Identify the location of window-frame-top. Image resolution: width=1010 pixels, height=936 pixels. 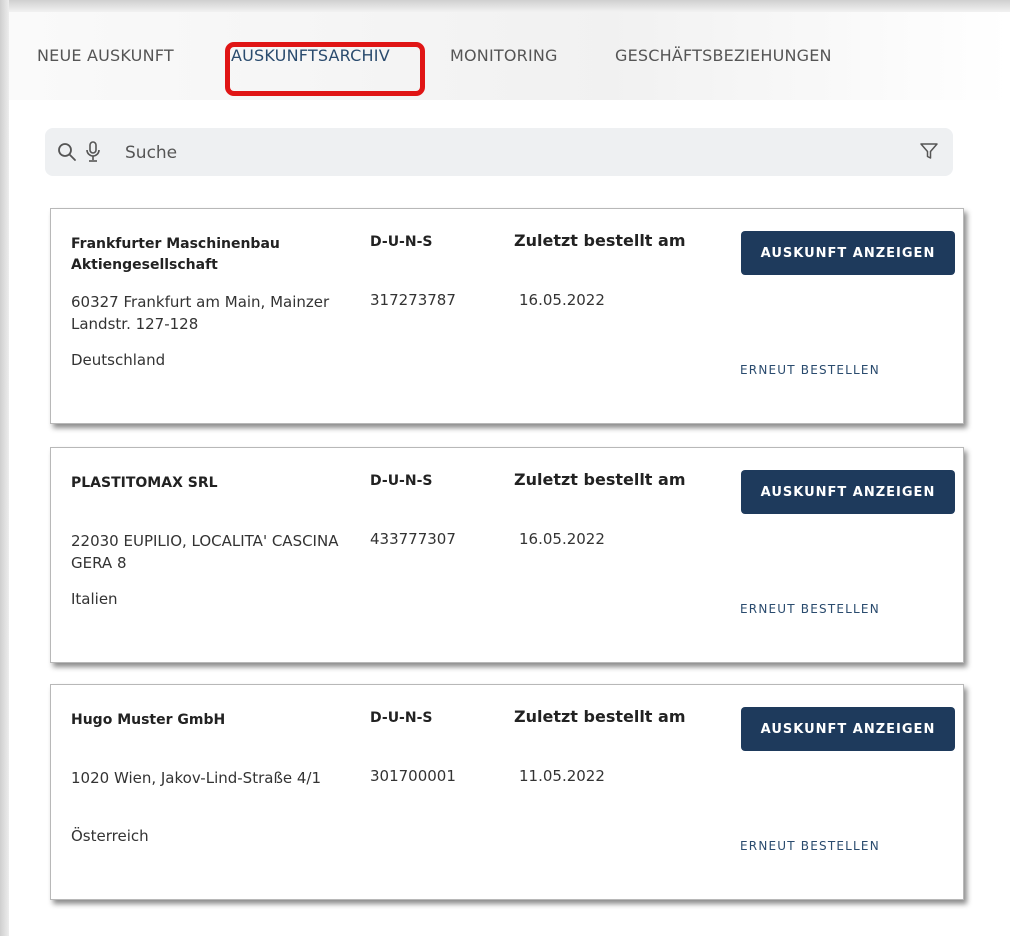
(505, 6).